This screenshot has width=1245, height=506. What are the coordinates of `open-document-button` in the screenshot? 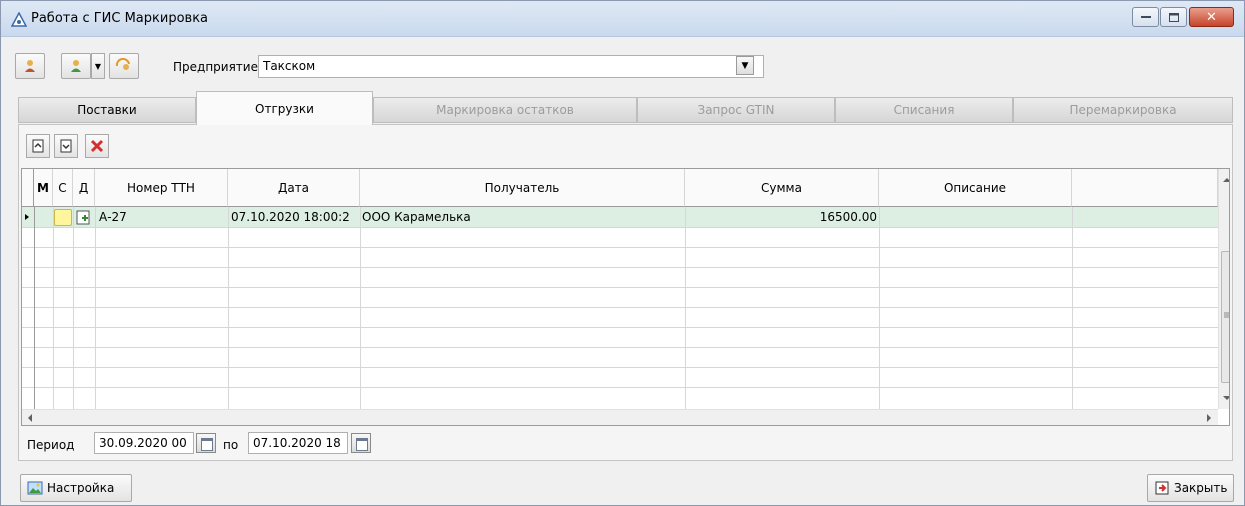 It's located at (38, 146).